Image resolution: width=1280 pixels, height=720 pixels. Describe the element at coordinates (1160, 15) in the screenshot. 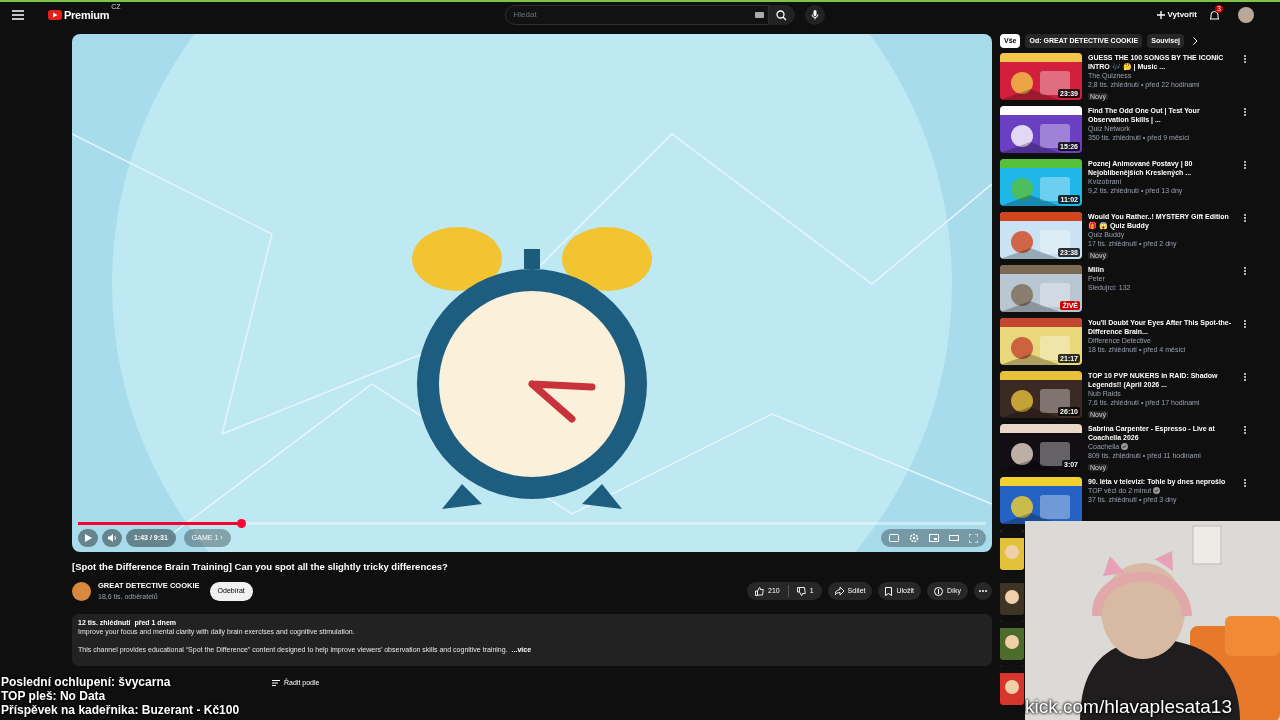

I see `plus-icon` at that location.